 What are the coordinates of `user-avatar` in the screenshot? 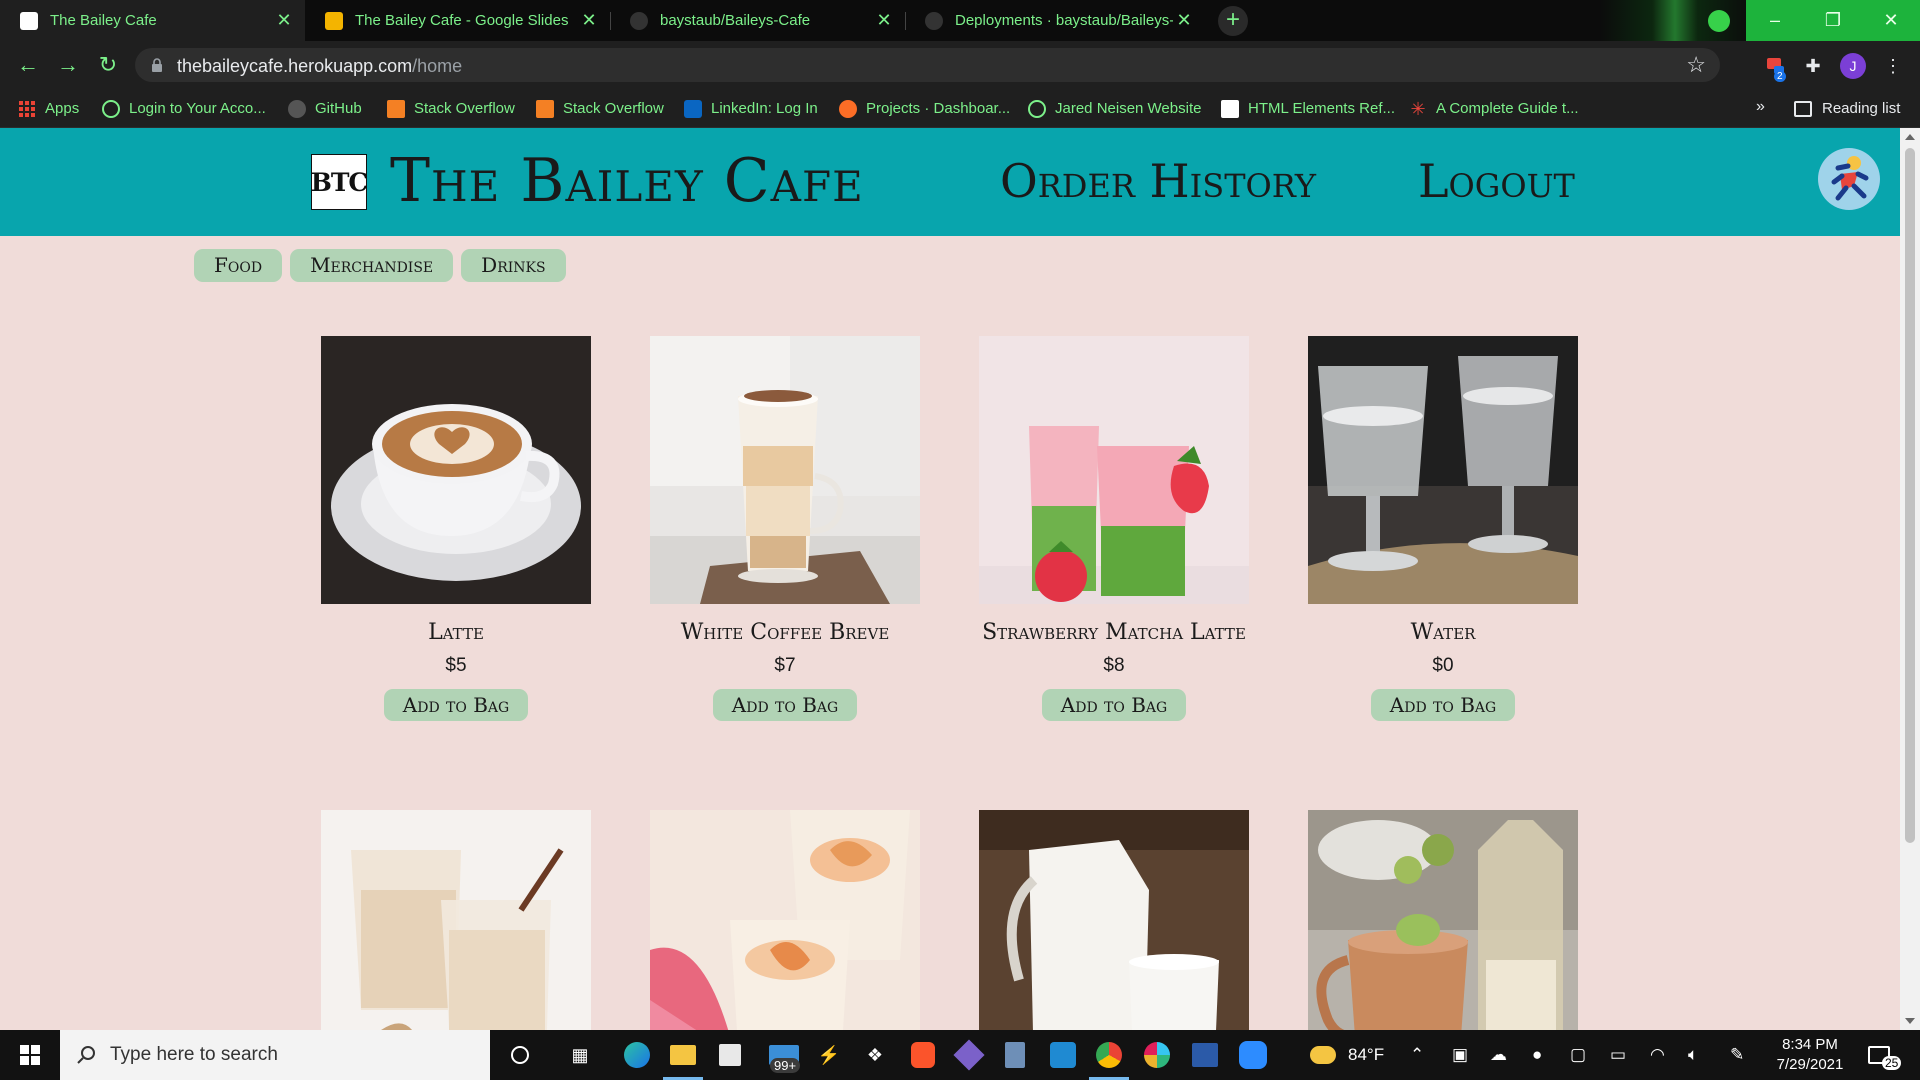 It's located at (1849, 179).